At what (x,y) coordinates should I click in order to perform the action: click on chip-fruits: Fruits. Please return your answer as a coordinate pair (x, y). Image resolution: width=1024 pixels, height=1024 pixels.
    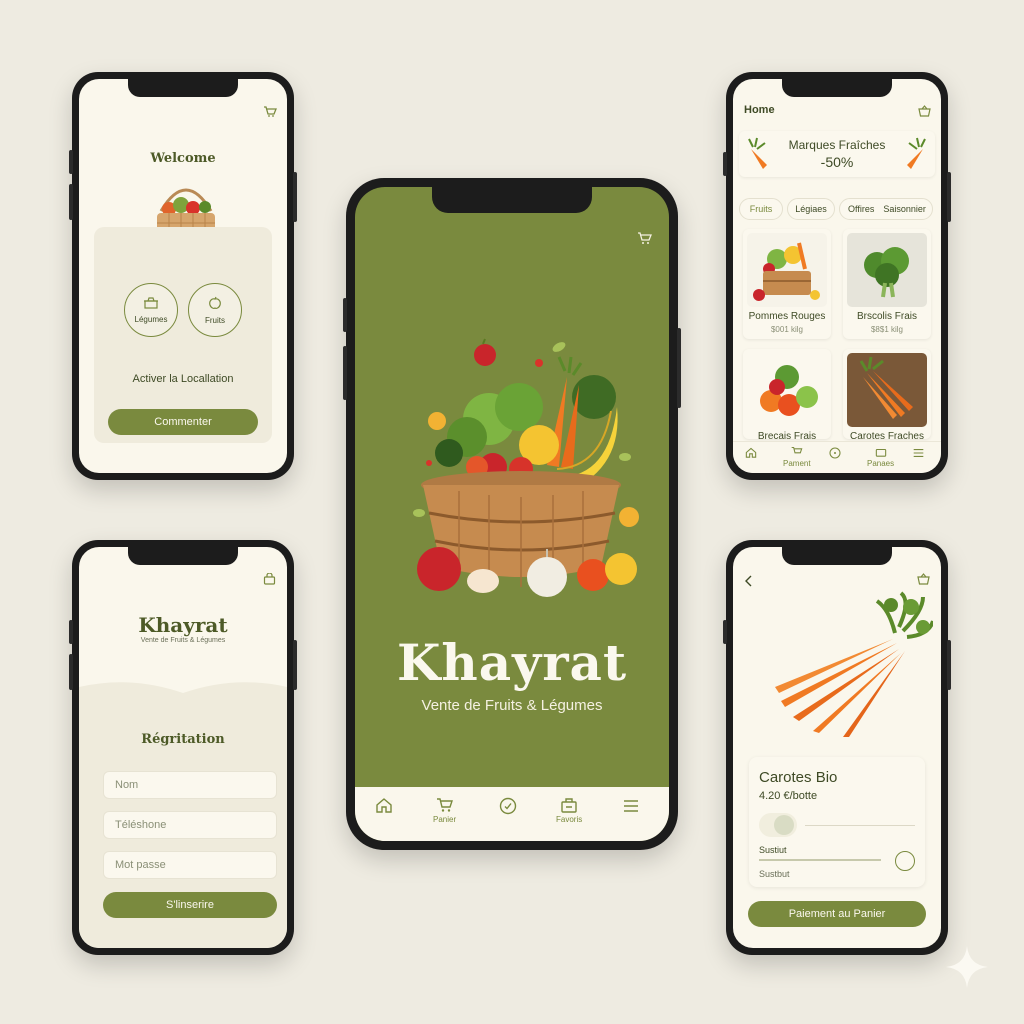
    Looking at the image, I should click on (761, 209).